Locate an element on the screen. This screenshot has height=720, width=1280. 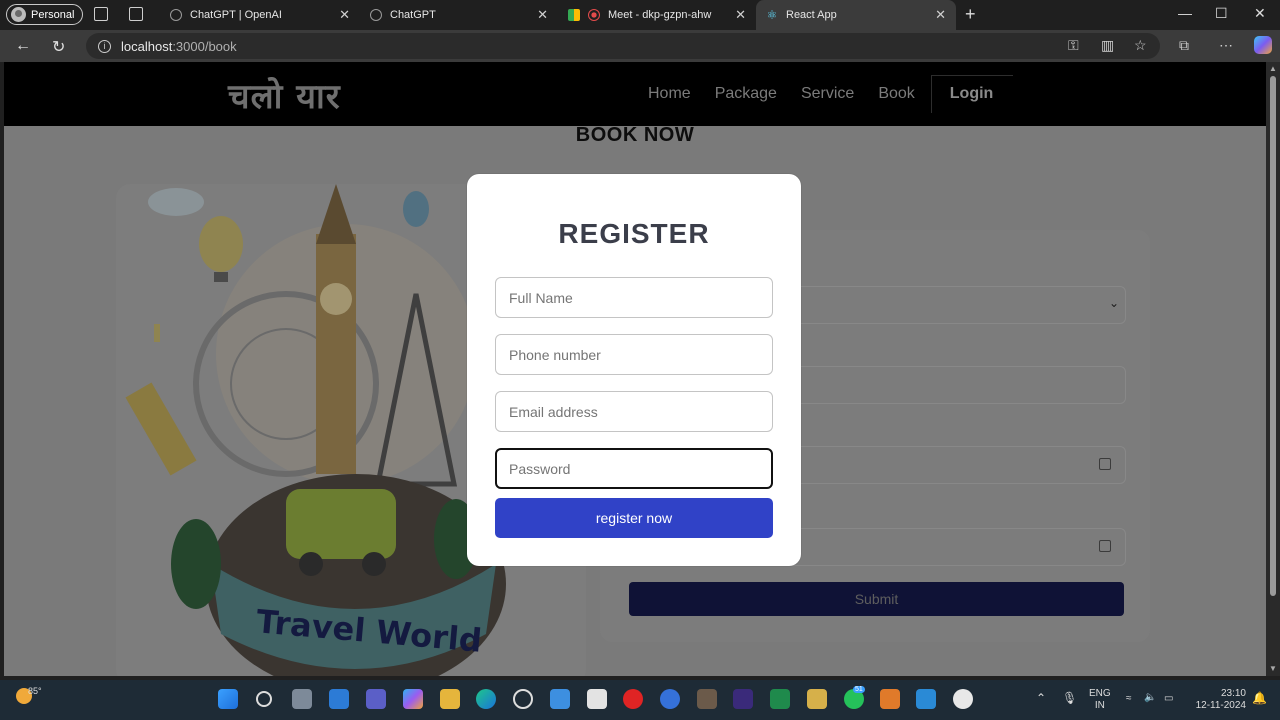
task-view-icon is located at coordinates (302, 699).